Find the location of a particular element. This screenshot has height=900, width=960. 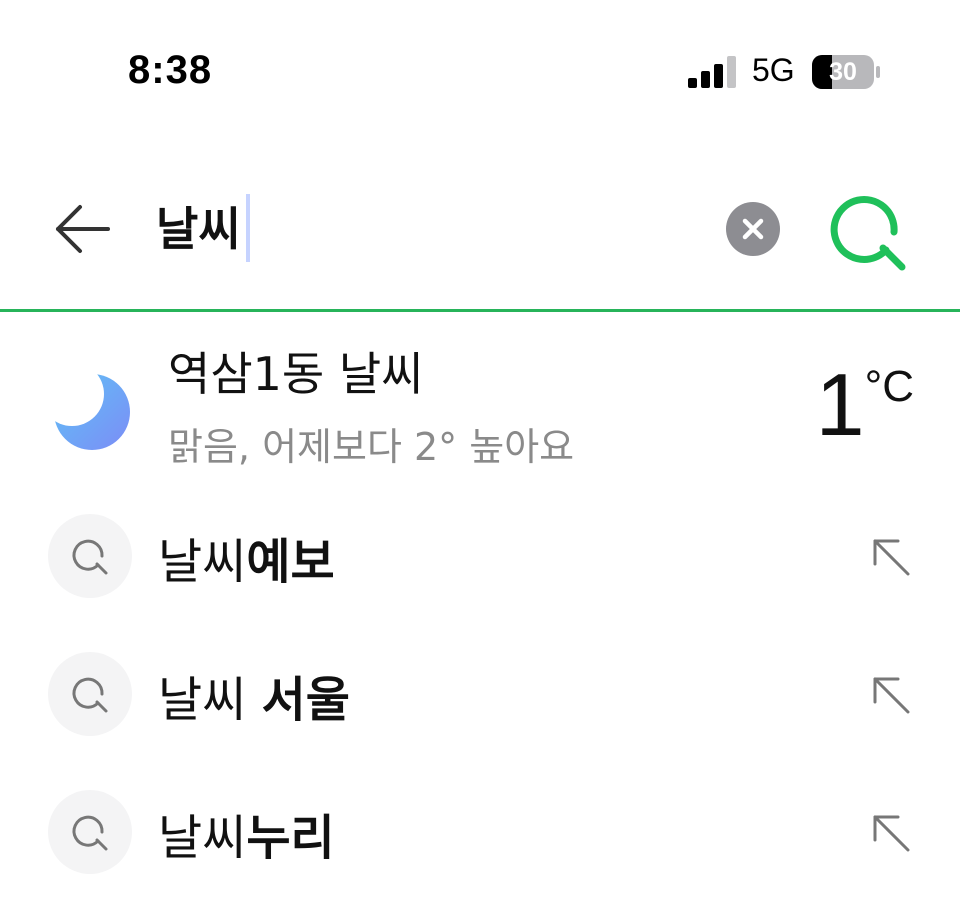

status-time: 8:38 is located at coordinates (170, 70).